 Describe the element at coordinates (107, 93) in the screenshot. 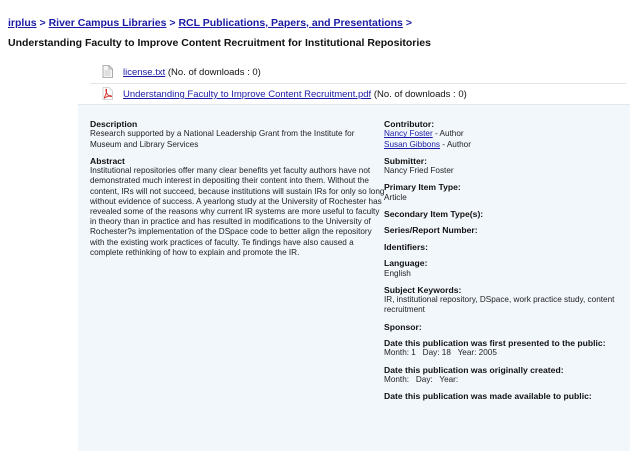

I see `pdf-file-icon` at that location.